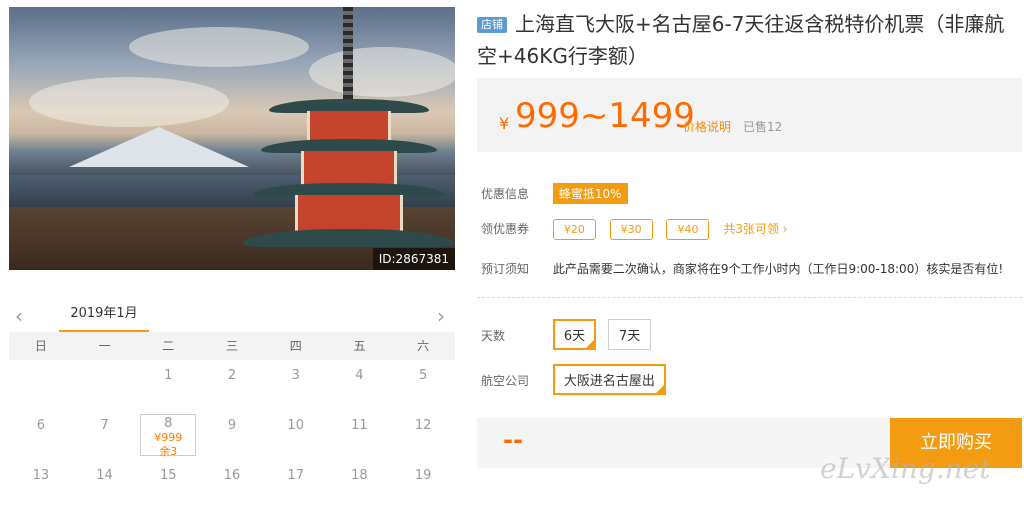  What do you see at coordinates (104, 316) in the screenshot?
I see `calendar-month-tab: 2019年1月` at bounding box center [104, 316].